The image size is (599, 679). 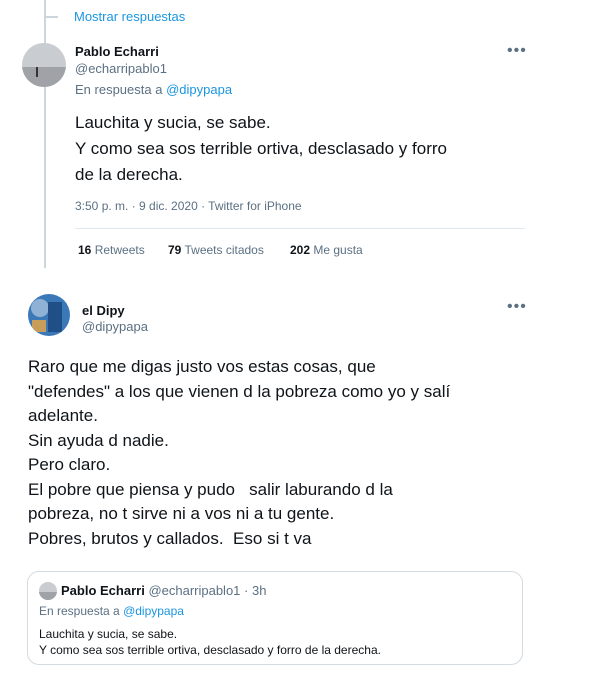 What do you see at coordinates (175, 250) in the screenshot?
I see `quotes-count: 79` at bounding box center [175, 250].